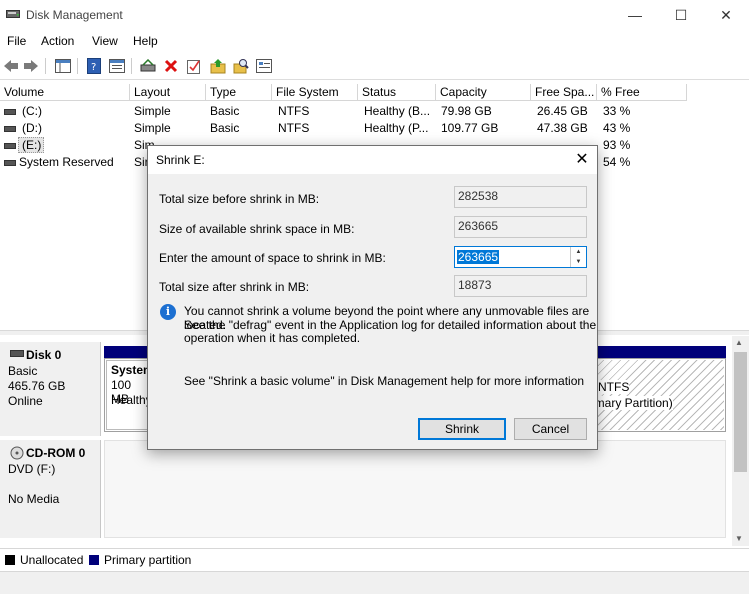 The image size is (749, 594). I want to click on spin-down-icon: ▼, so click(578, 262).